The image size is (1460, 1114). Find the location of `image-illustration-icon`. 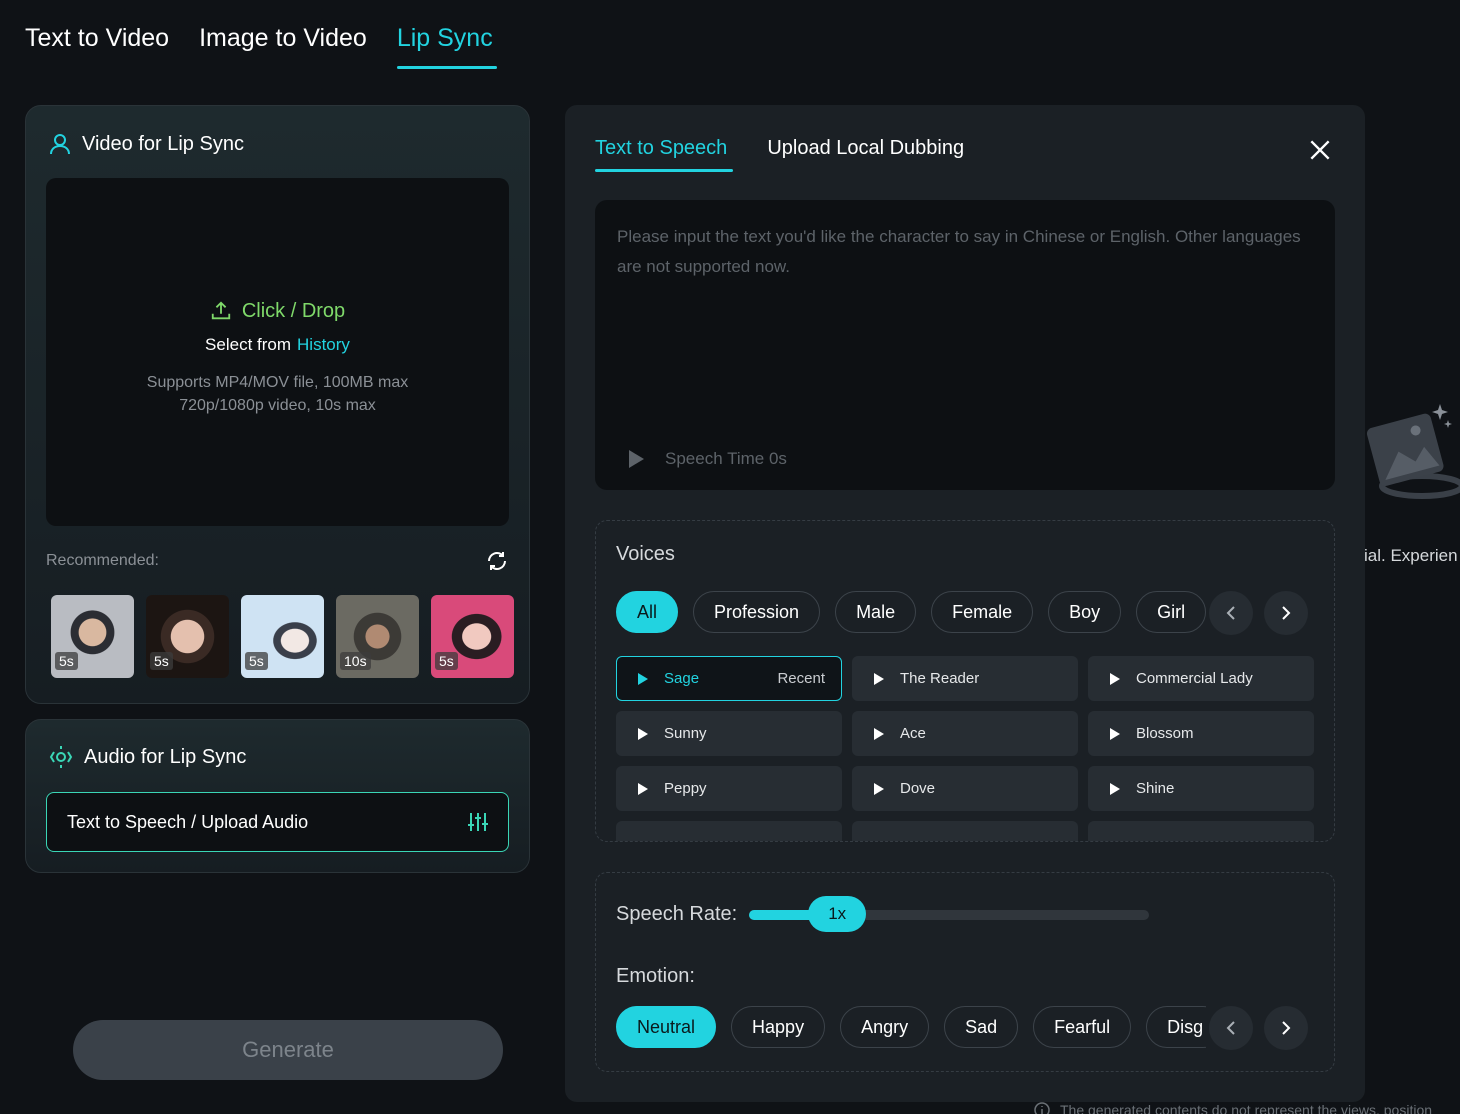

image-illustration-icon is located at coordinates (1413, 451).